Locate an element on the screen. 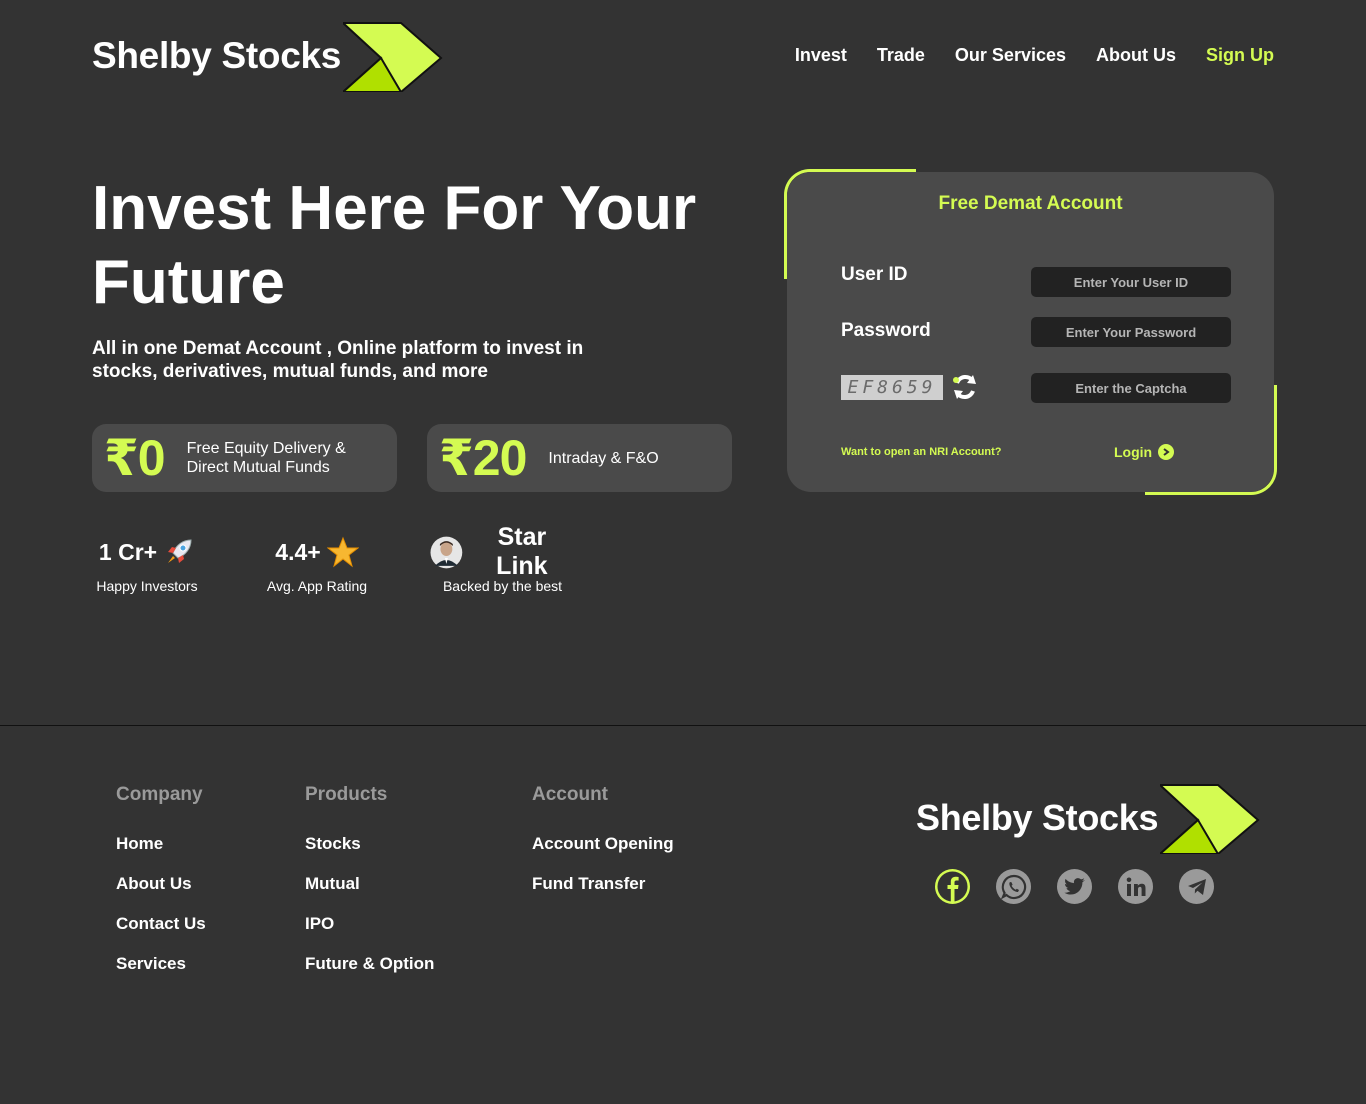 This screenshot has height=1104, width=1366. pill-text: Intraday & F&O is located at coordinates (603, 458).